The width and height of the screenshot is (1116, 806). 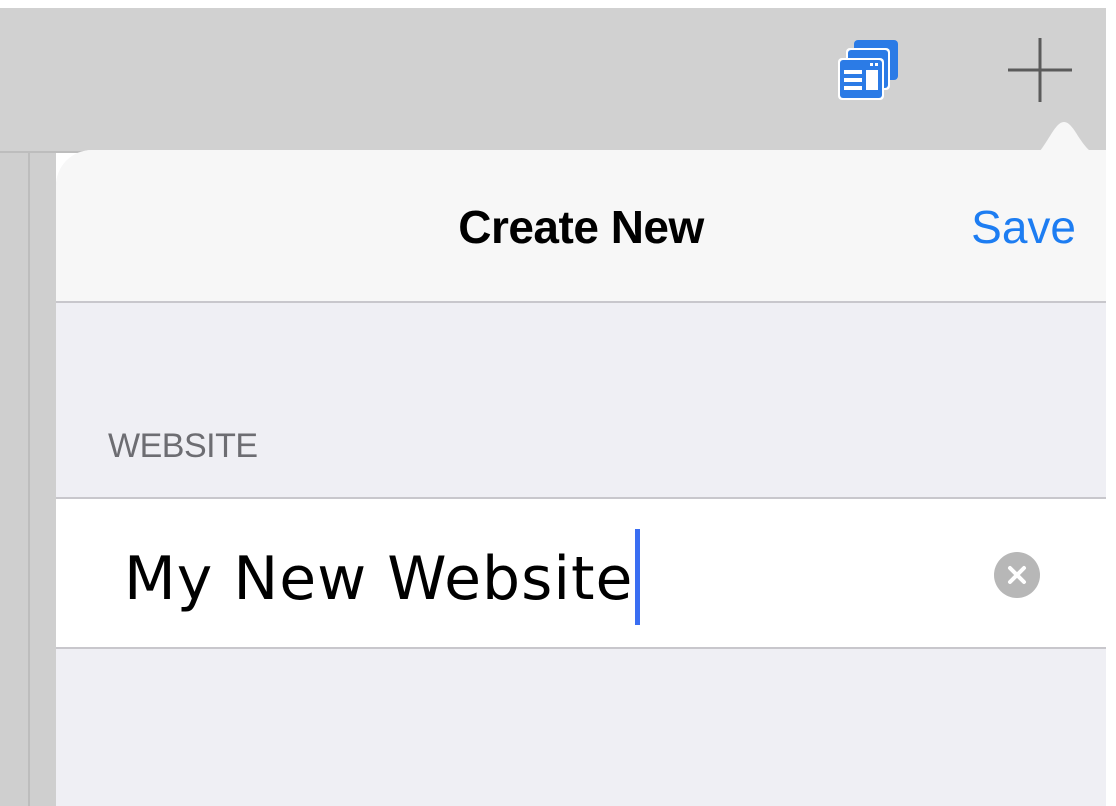 I want to click on website-name-input: My New Website, so click(x=382, y=577).